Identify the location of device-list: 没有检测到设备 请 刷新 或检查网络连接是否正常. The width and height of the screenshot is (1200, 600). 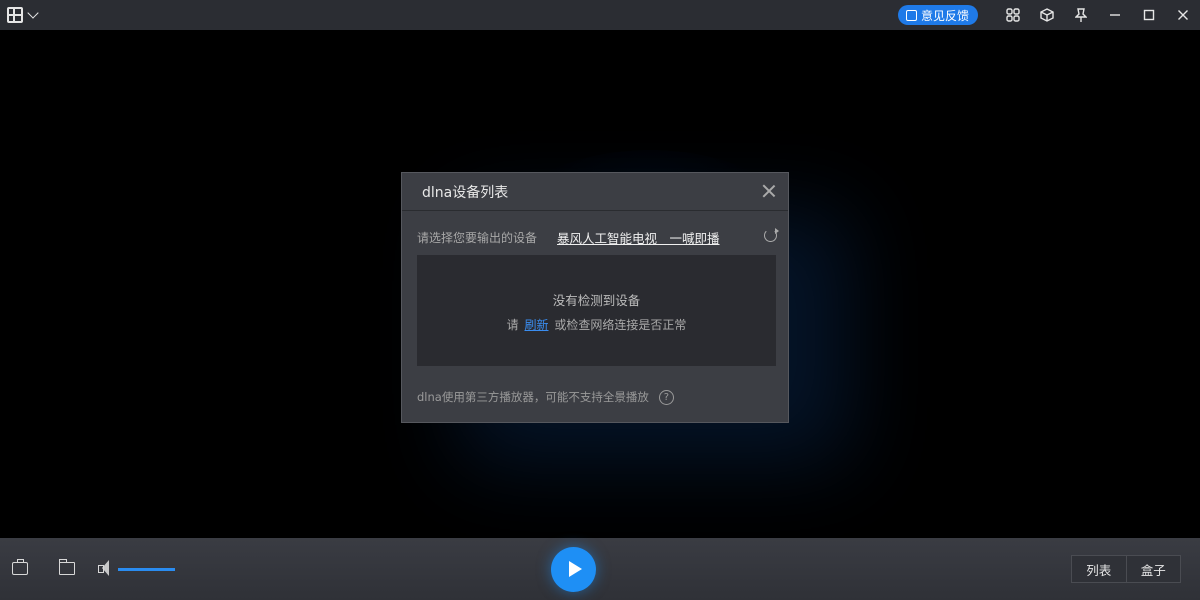
(596, 310).